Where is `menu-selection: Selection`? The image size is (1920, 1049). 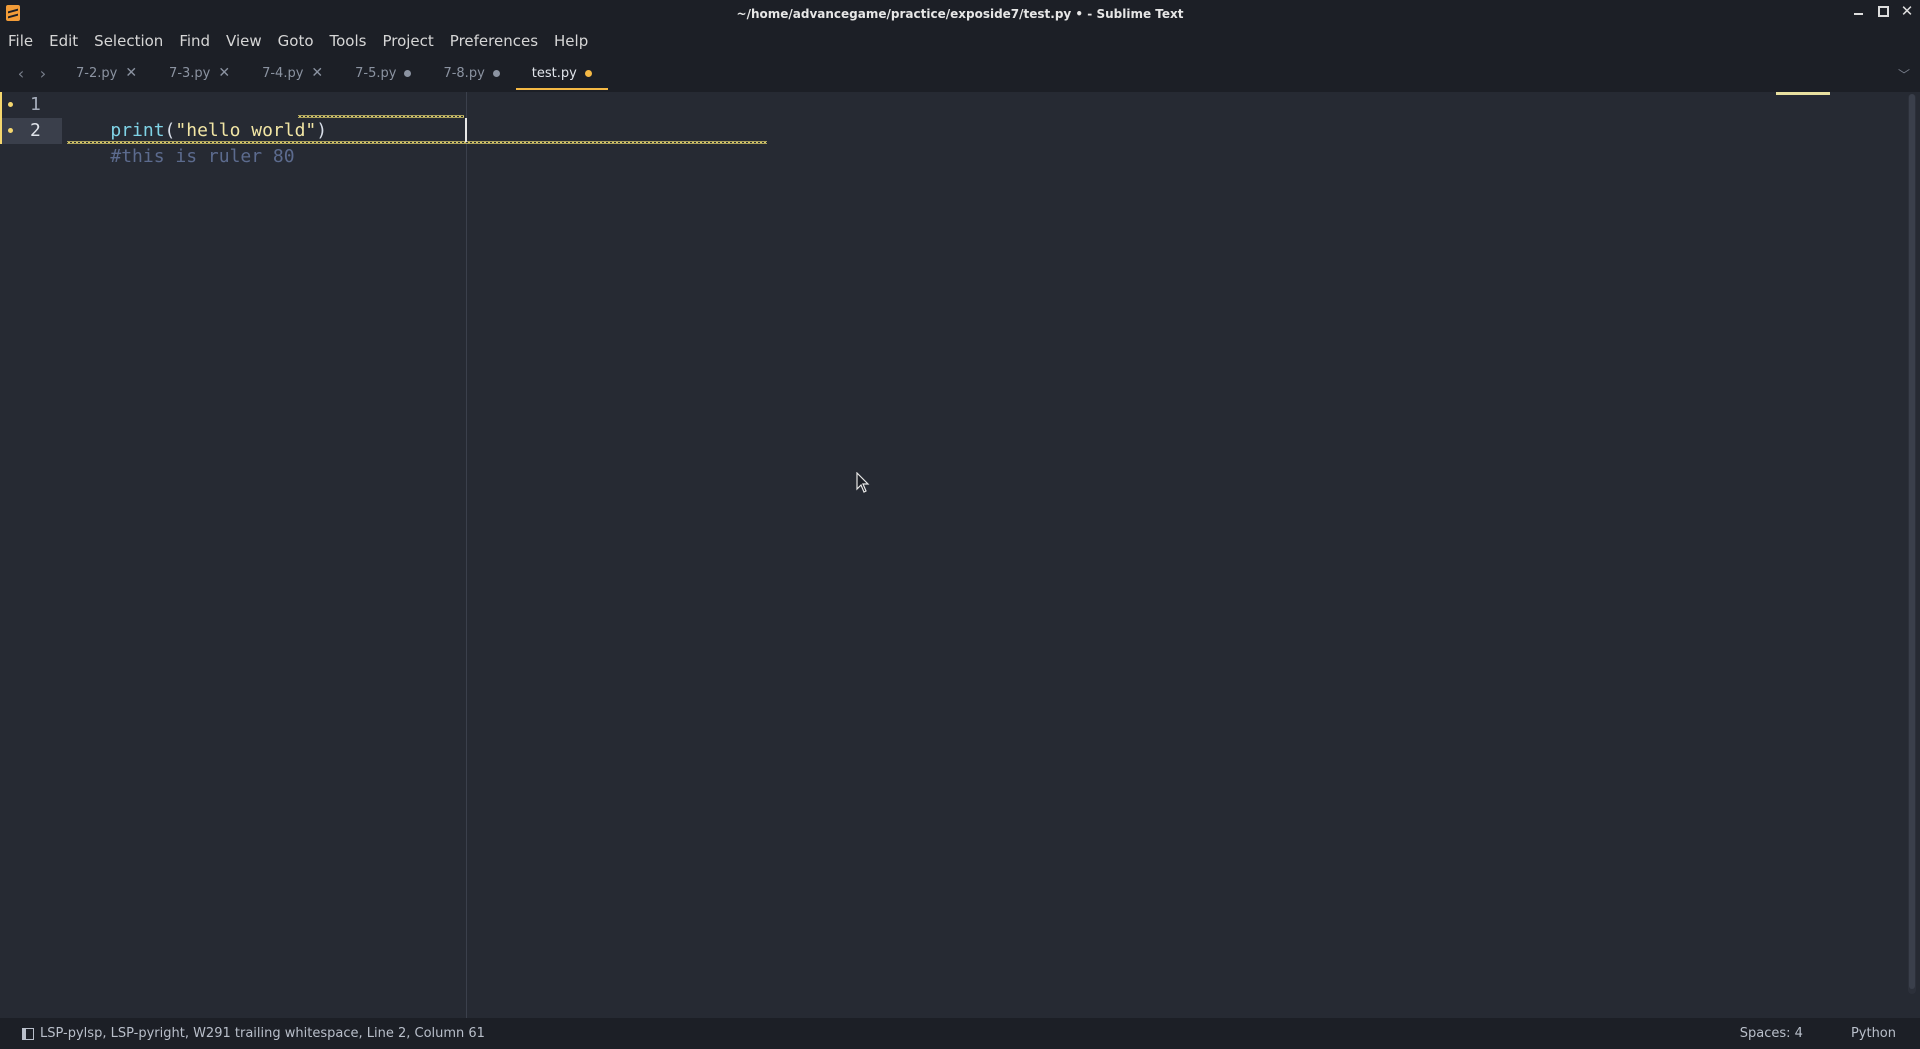
menu-selection: Selection is located at coordinates (128, 41).